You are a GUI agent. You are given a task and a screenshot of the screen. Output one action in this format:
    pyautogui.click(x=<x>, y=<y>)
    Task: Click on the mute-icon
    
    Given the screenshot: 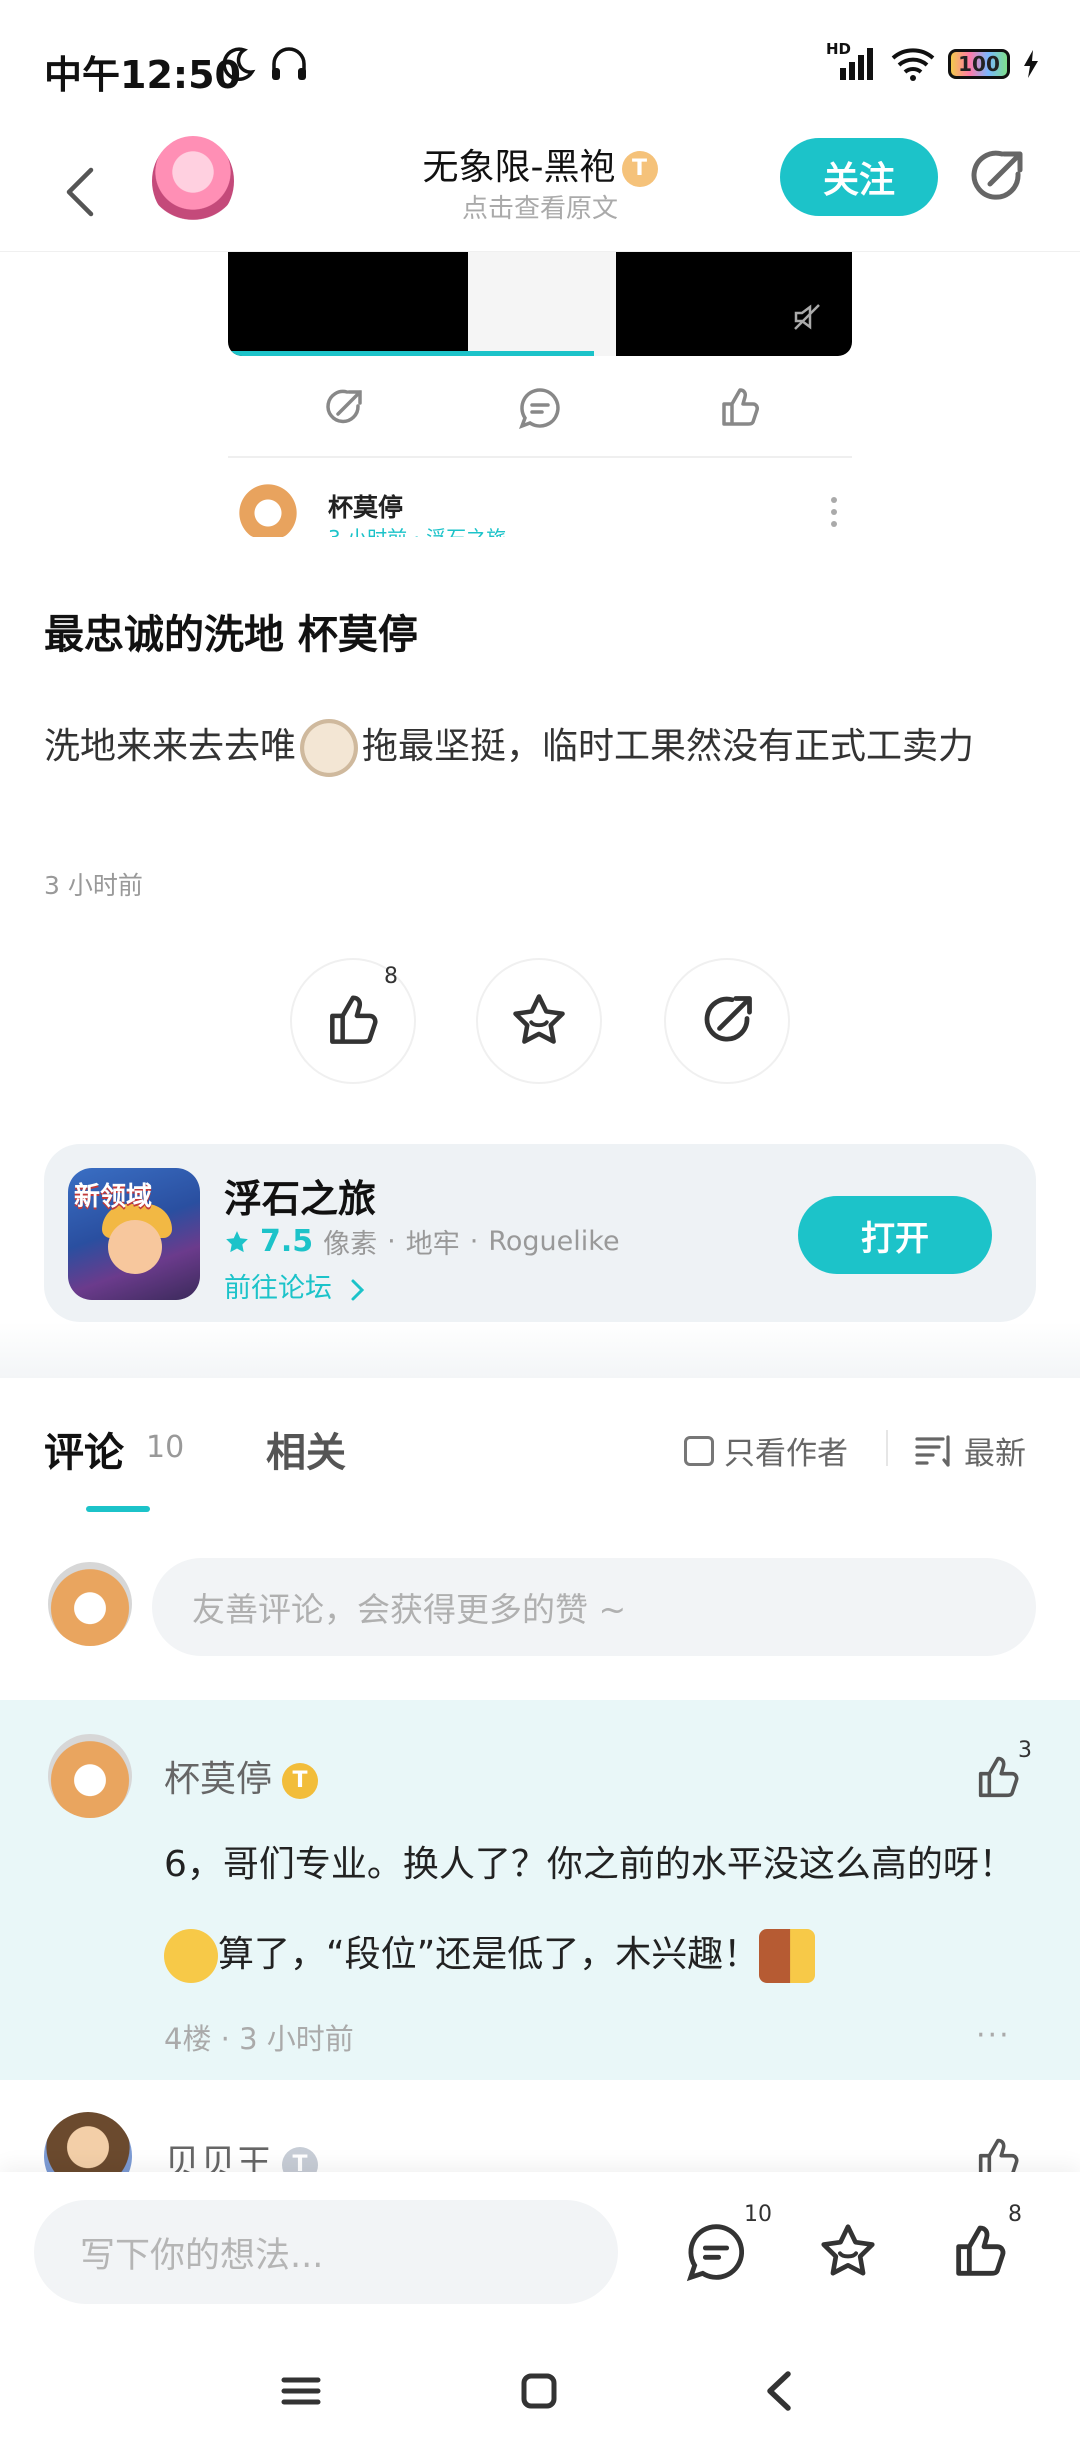 What is the action you would take?
    pyautogui.click(x=807, y=317)
    